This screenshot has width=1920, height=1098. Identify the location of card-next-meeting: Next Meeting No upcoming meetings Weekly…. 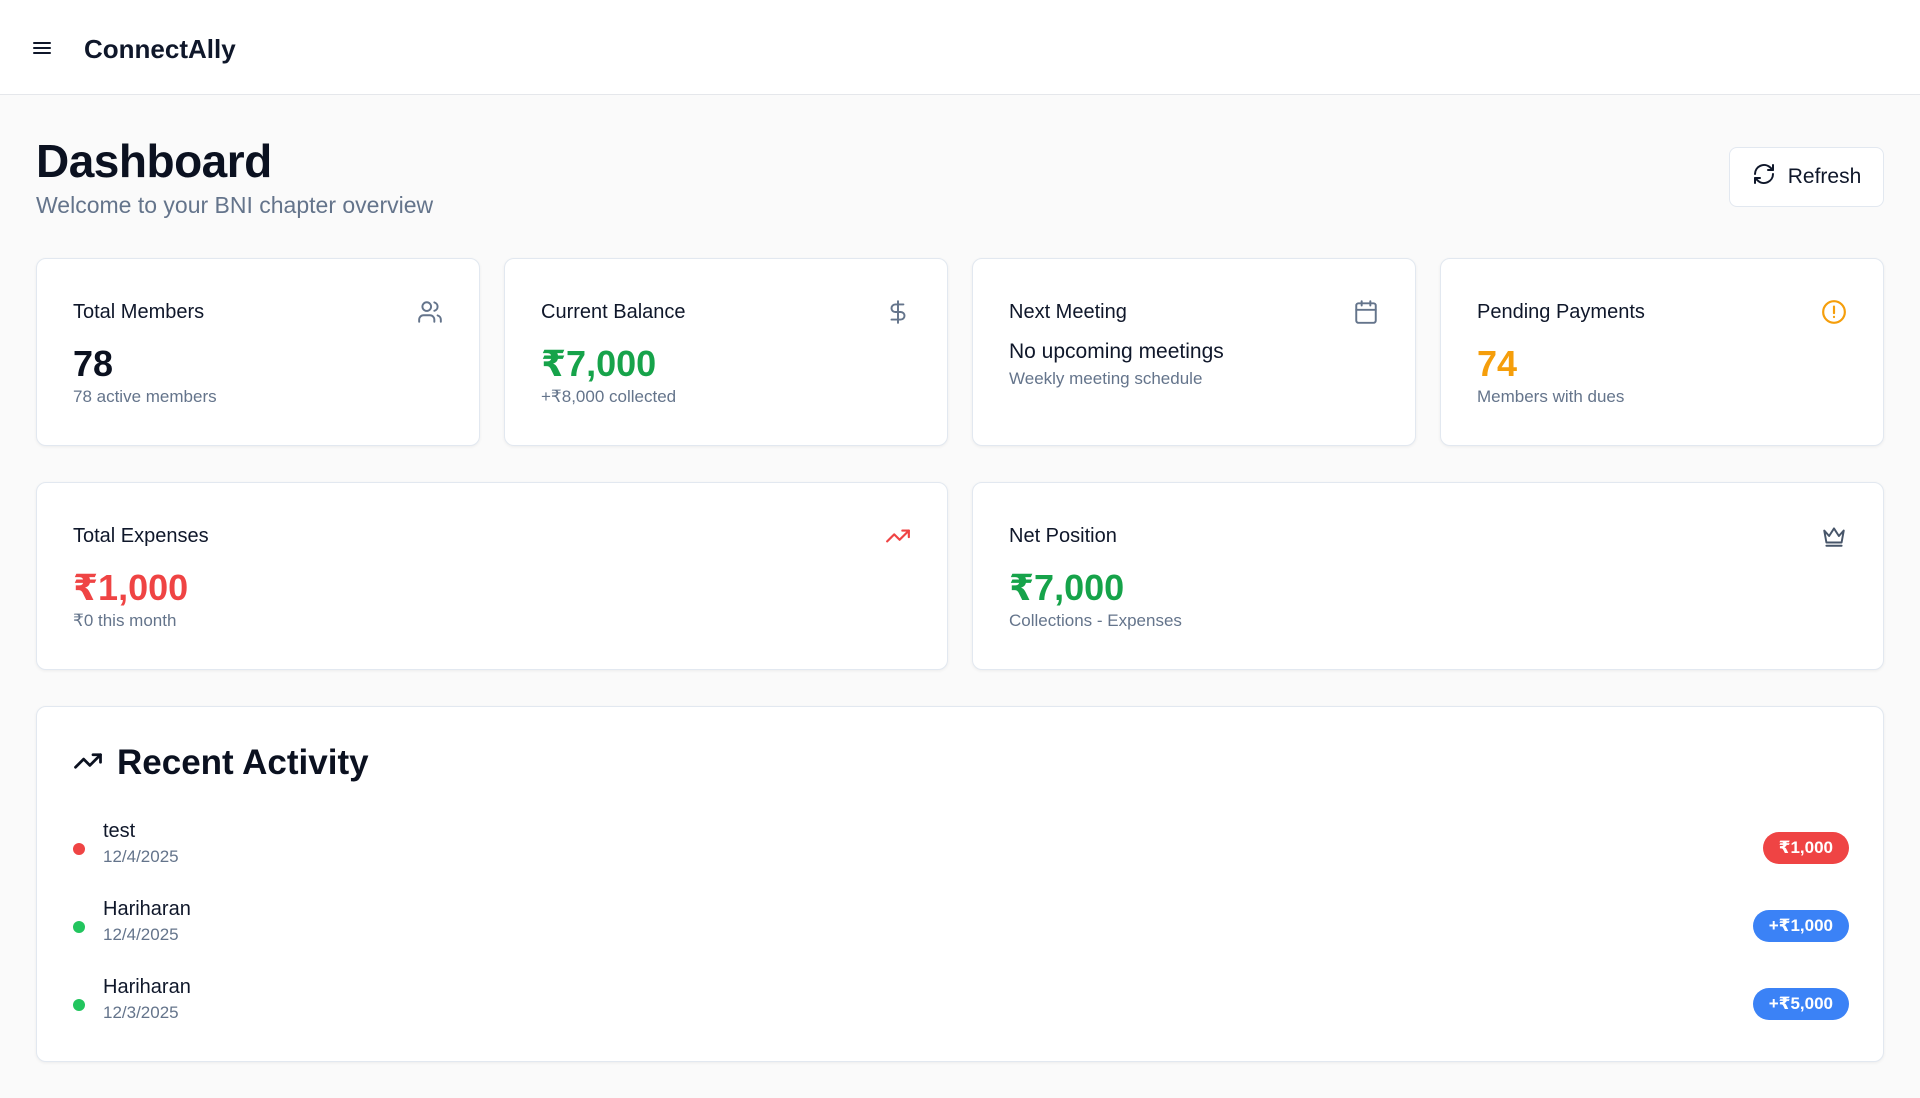
(1194, 352).